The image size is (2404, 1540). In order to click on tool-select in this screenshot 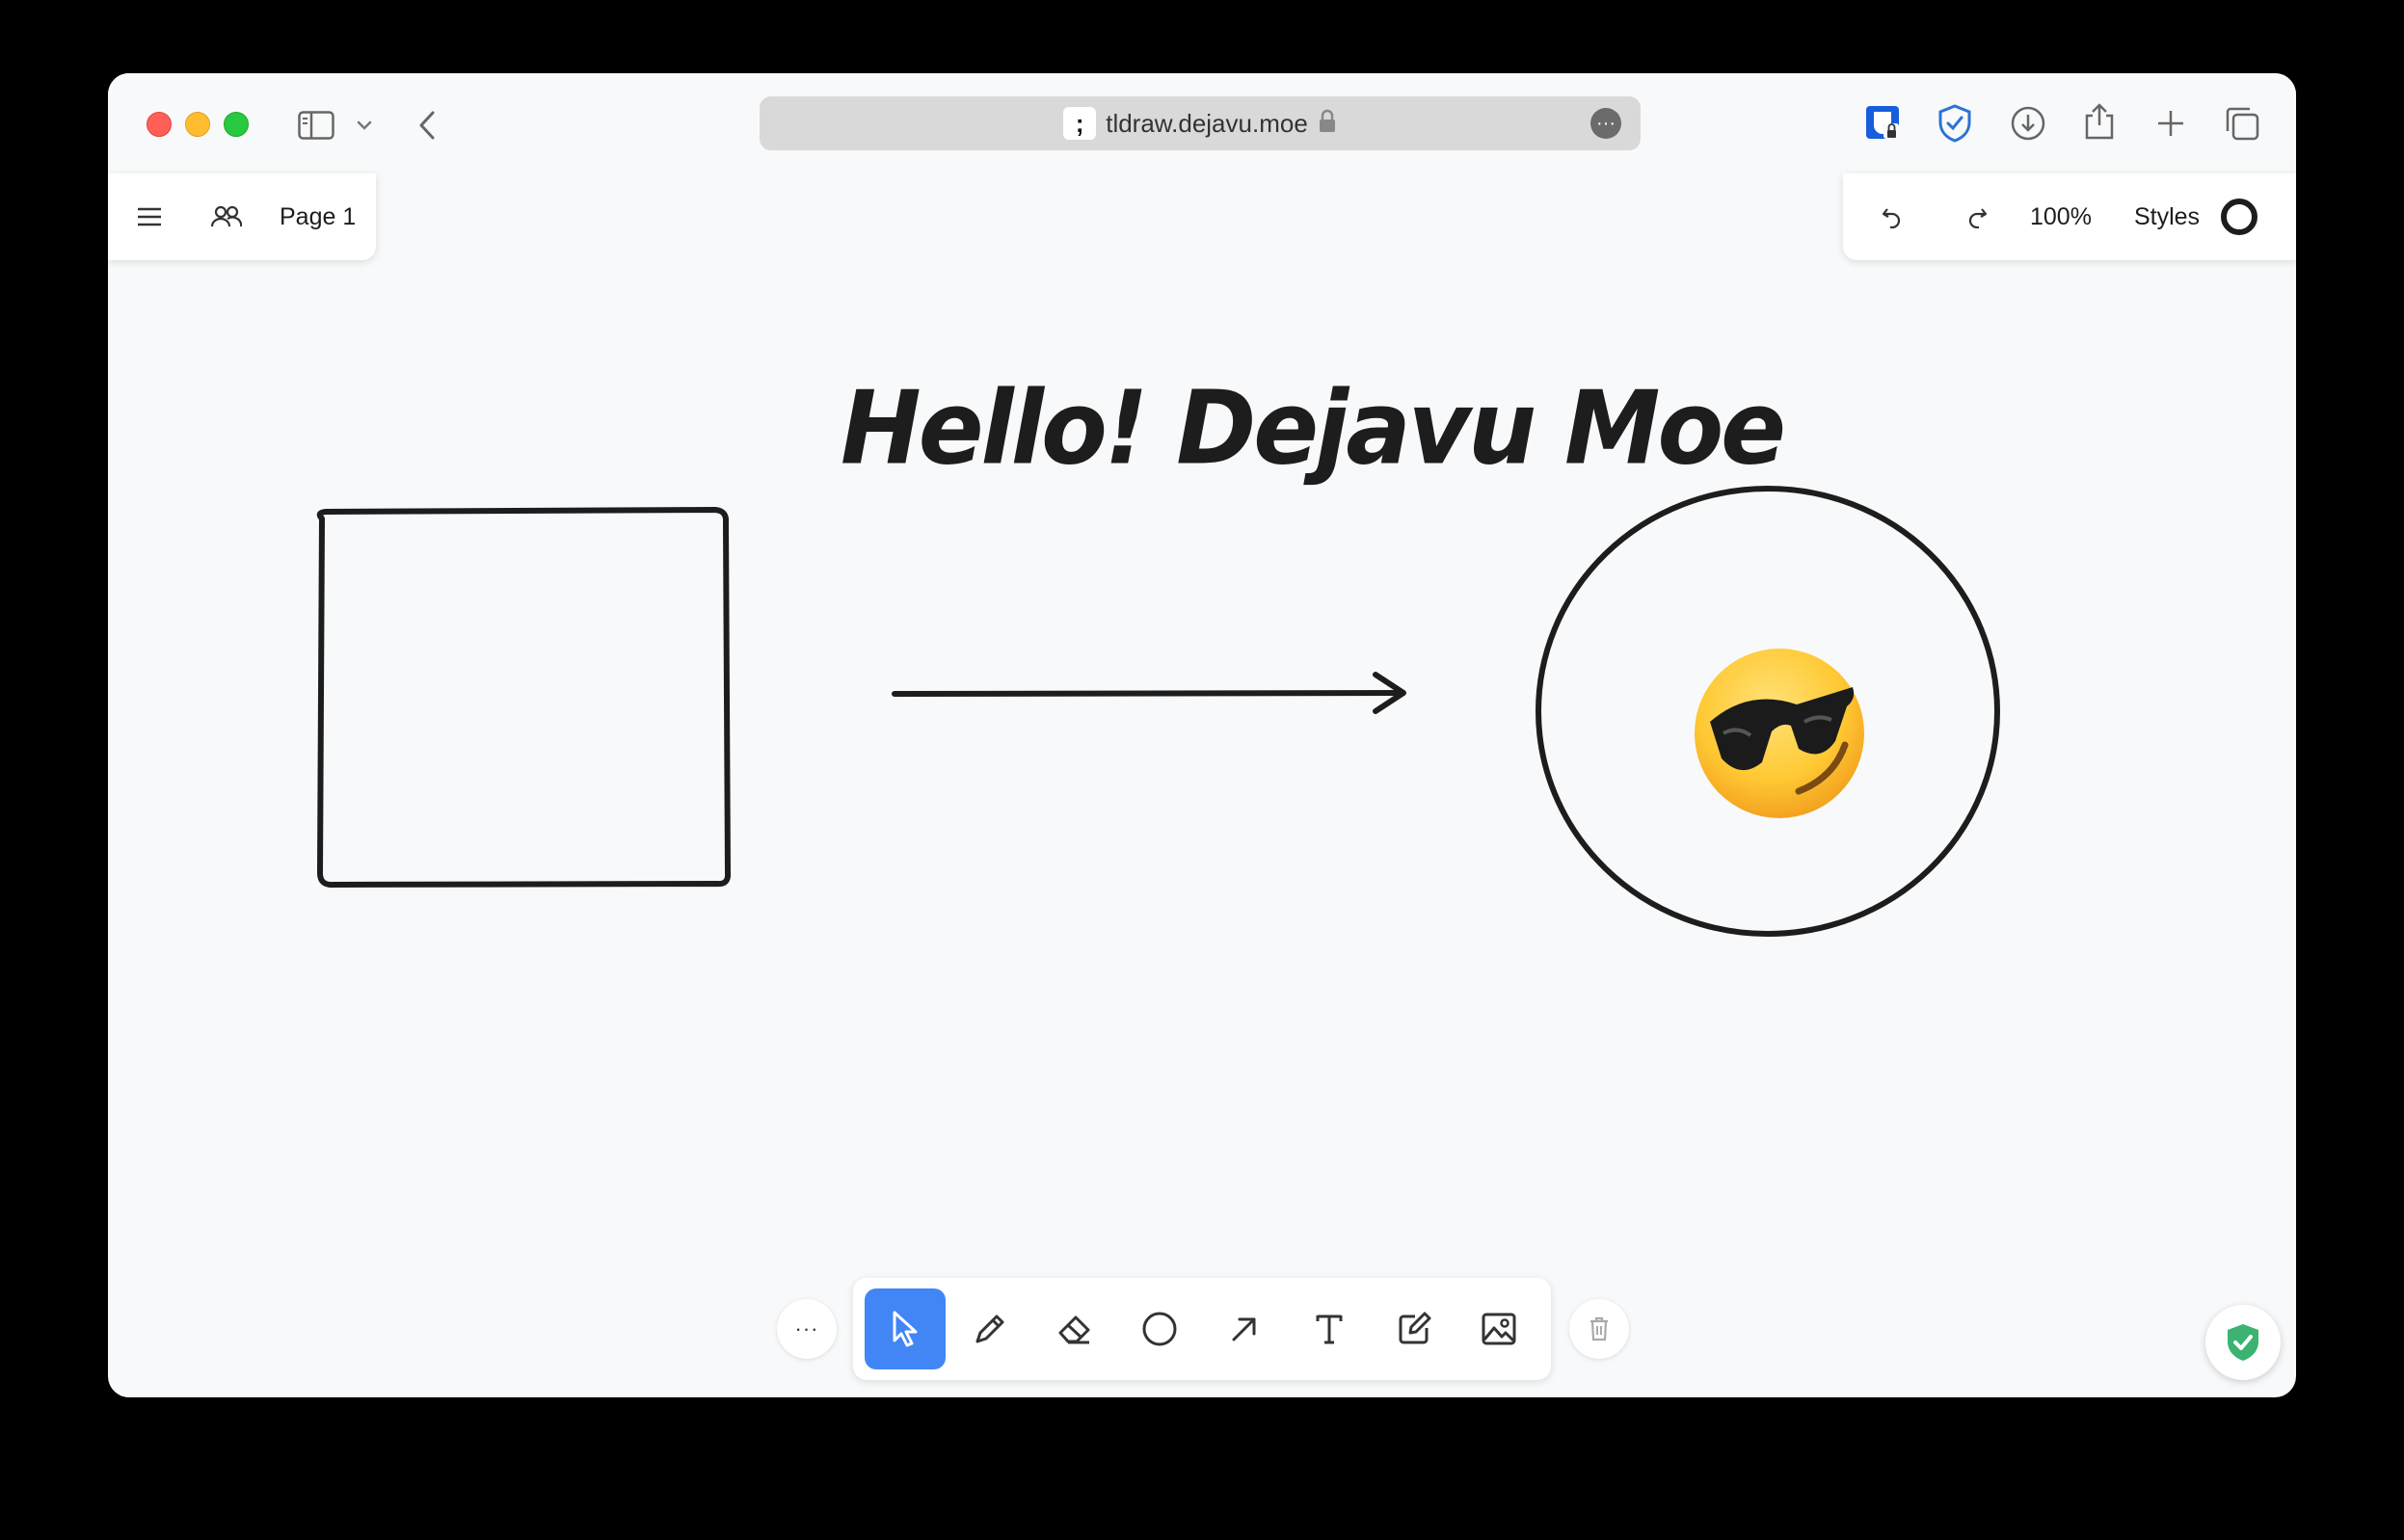, I will do `click(905, 1328)`.